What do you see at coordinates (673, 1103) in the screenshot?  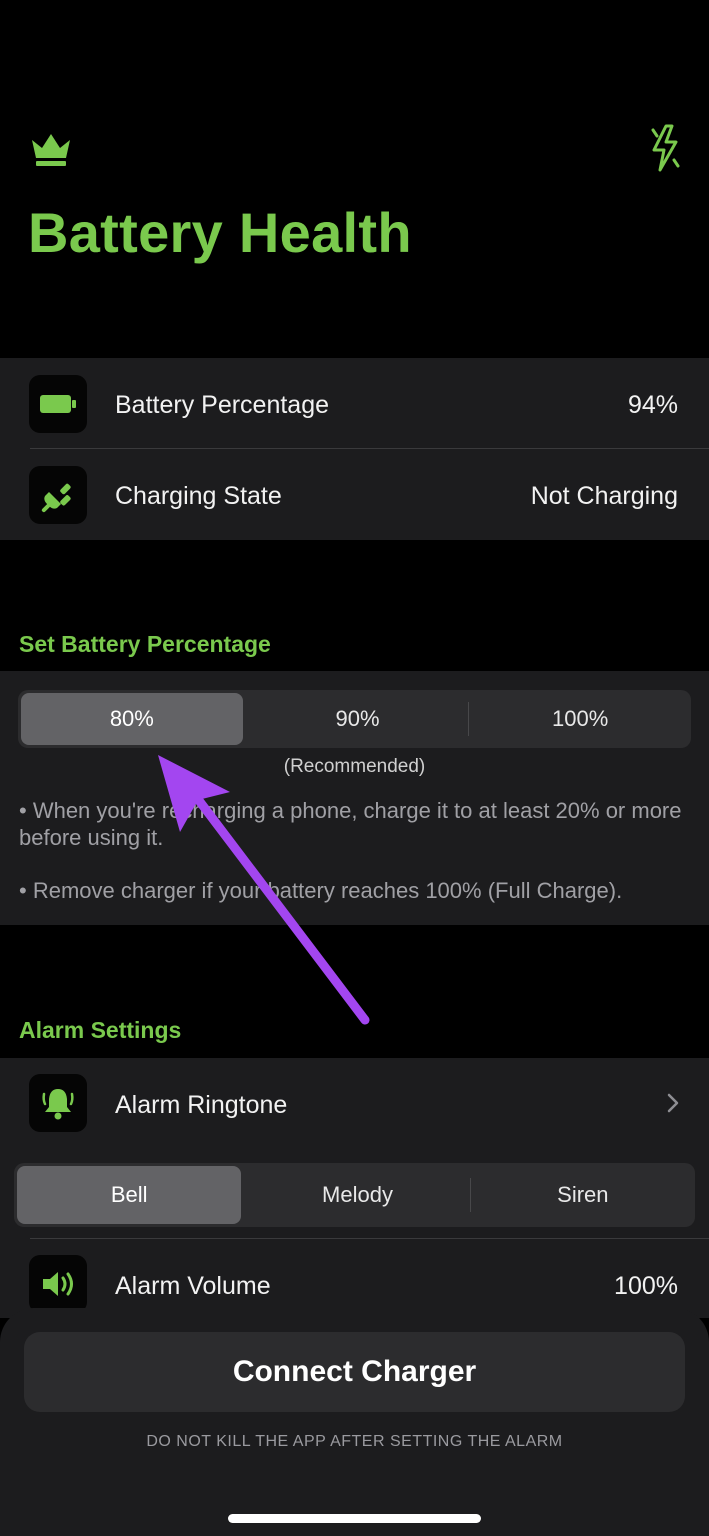 I see `chevron-right-icon` at bounding box center [673, 1103].